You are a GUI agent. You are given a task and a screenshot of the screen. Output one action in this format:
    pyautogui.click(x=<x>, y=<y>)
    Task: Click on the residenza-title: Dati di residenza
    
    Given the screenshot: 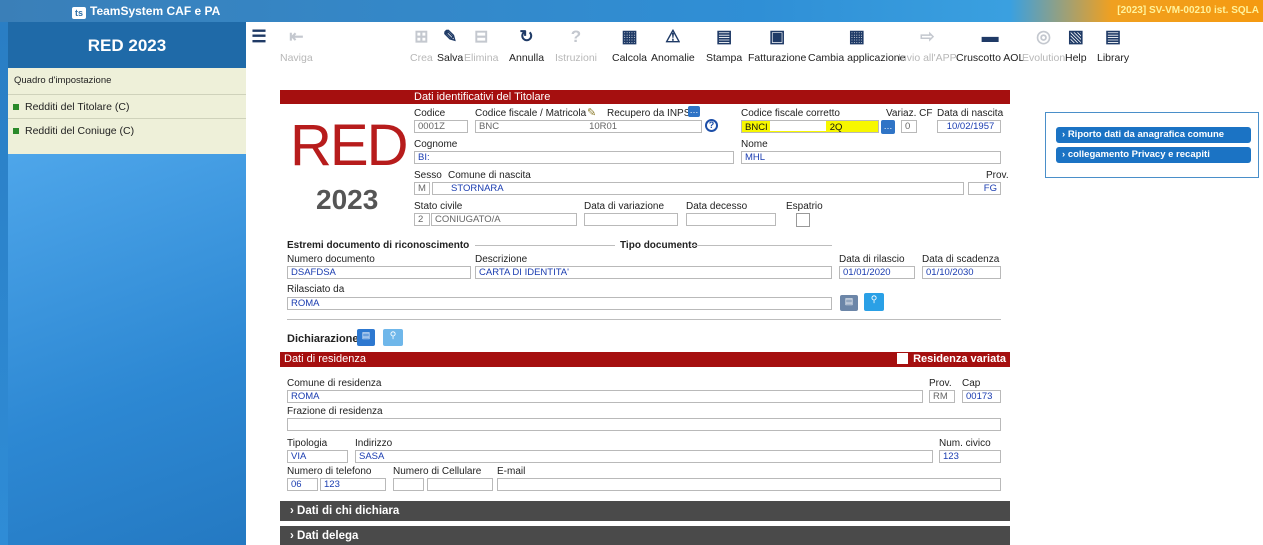 What is the action you would take?
    pyautogui.click(x=325, y=359)
    